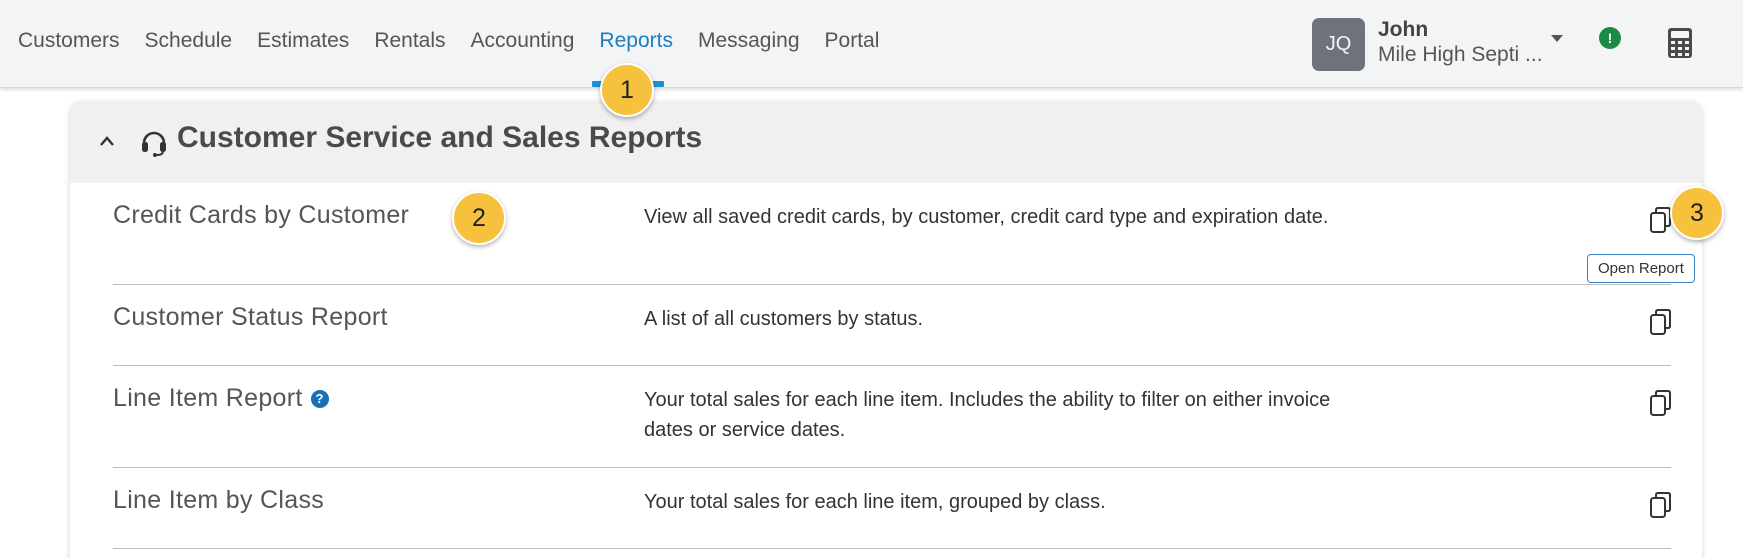  I want to click on user-menu-caret-icon, so click(1557, 38).